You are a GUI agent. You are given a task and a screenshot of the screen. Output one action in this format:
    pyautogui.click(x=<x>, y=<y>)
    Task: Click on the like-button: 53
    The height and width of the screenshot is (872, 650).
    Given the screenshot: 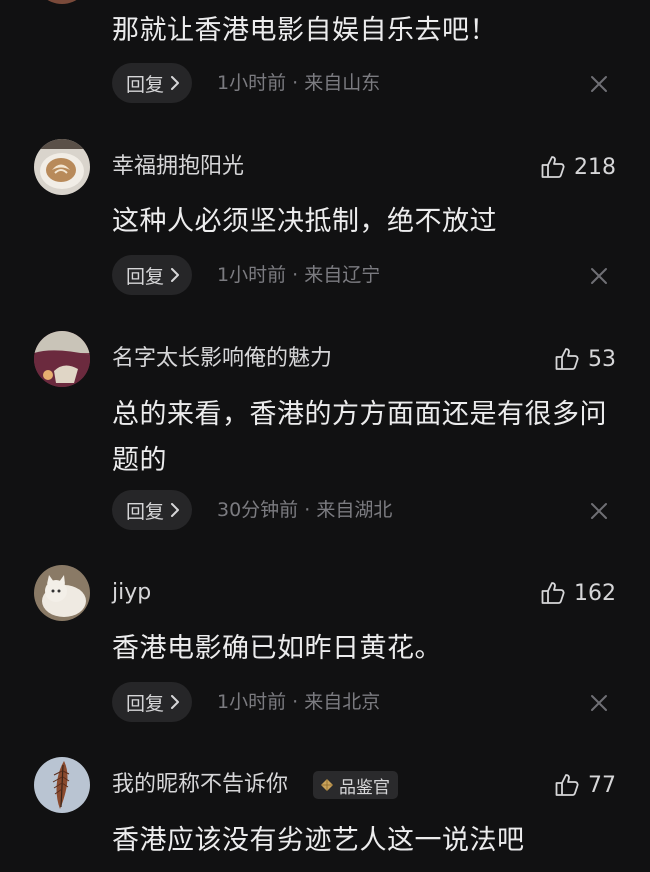 What is the action you would take?
    pyautogui.click(x=585, y=359)
    